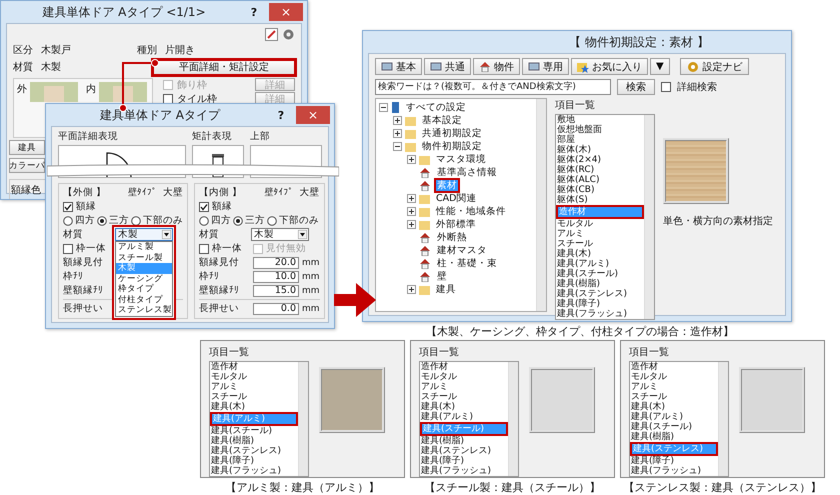  I want to click on field-label: 材質, so click(23, 67).